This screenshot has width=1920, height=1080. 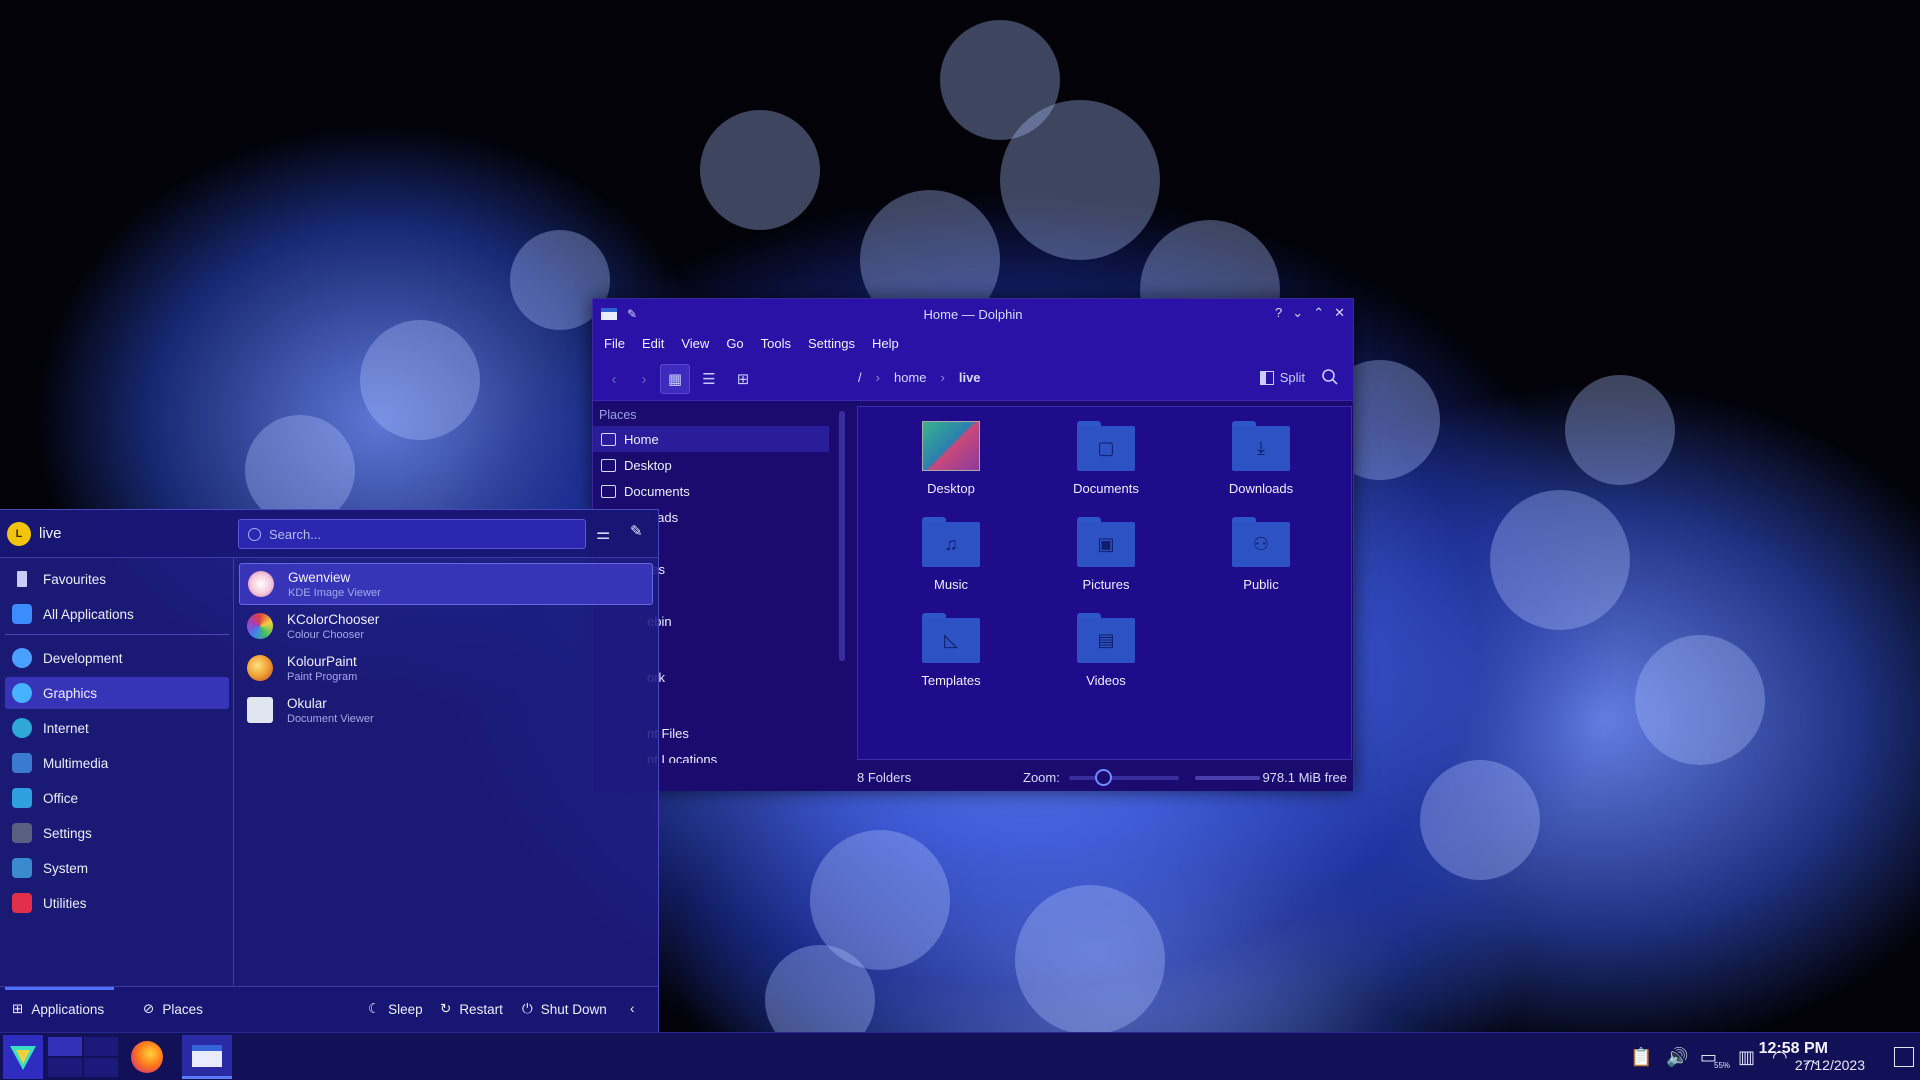 What do you see at coordinates (951, 488) in the screenshot?
I see `folder-name: Desktop` at bounding box center [951, 488].